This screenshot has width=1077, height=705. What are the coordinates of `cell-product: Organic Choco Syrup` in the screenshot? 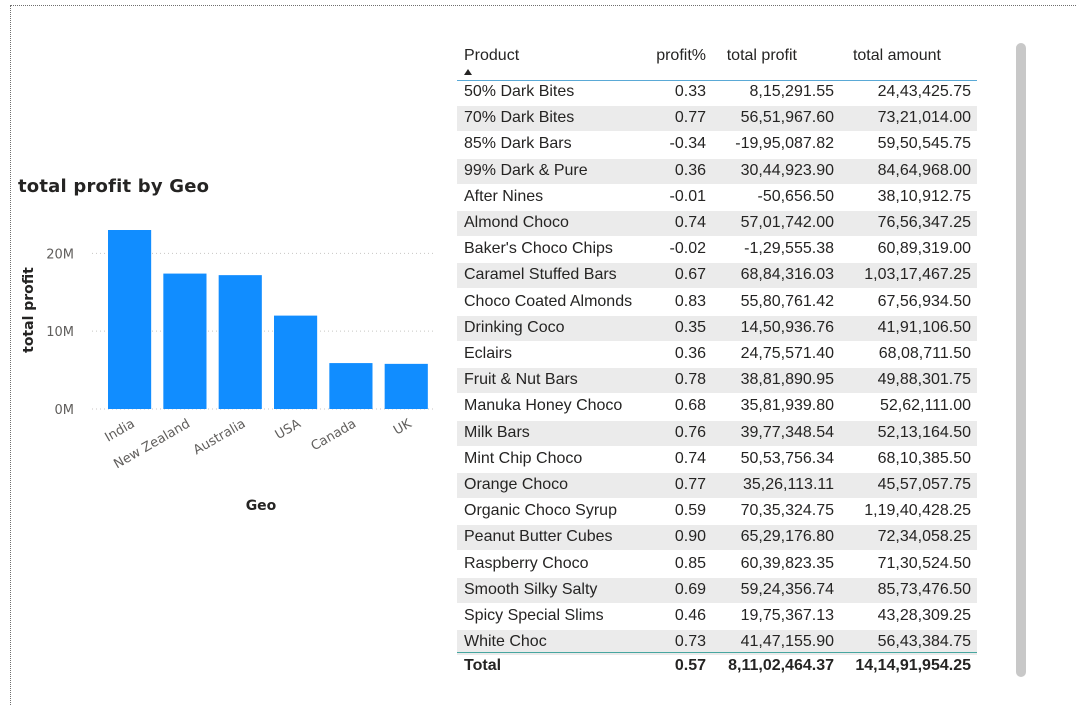 It's located at (540, 511).